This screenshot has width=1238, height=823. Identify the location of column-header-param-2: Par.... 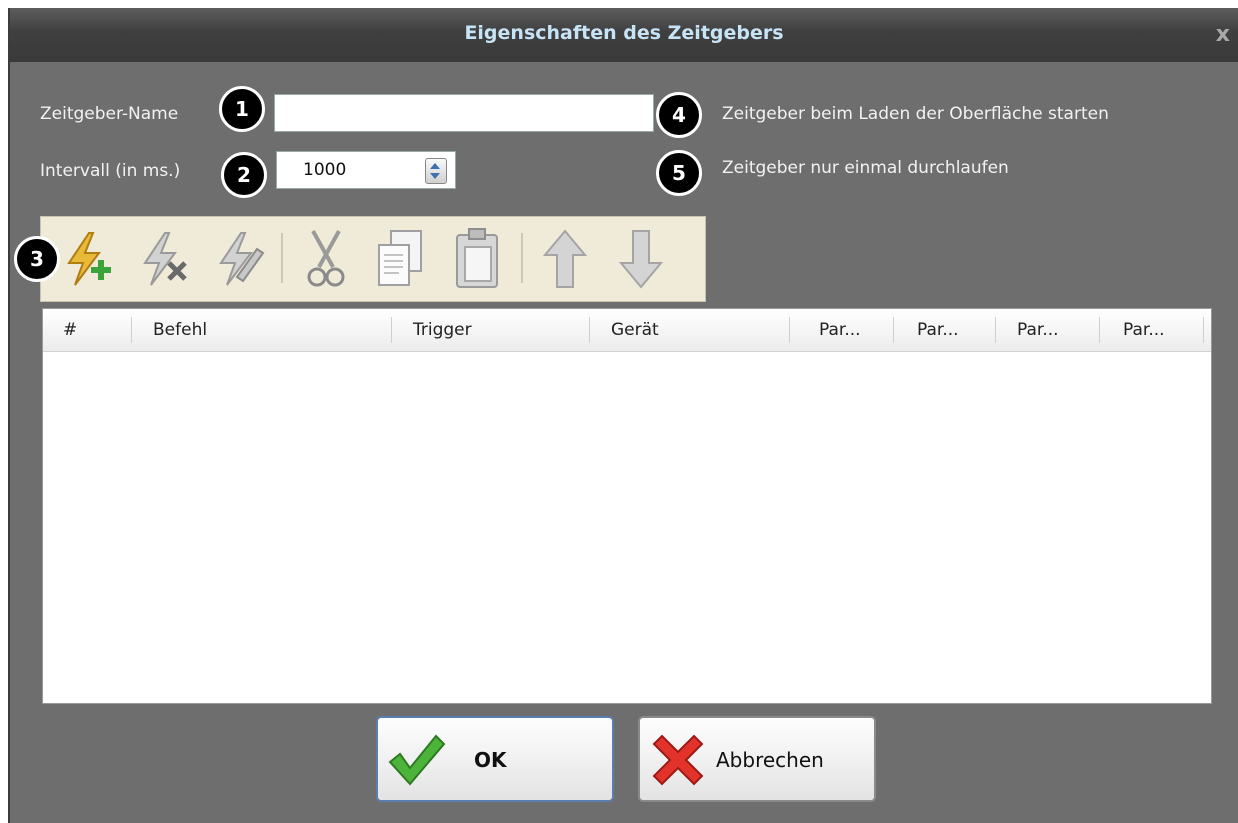
(938, 330).